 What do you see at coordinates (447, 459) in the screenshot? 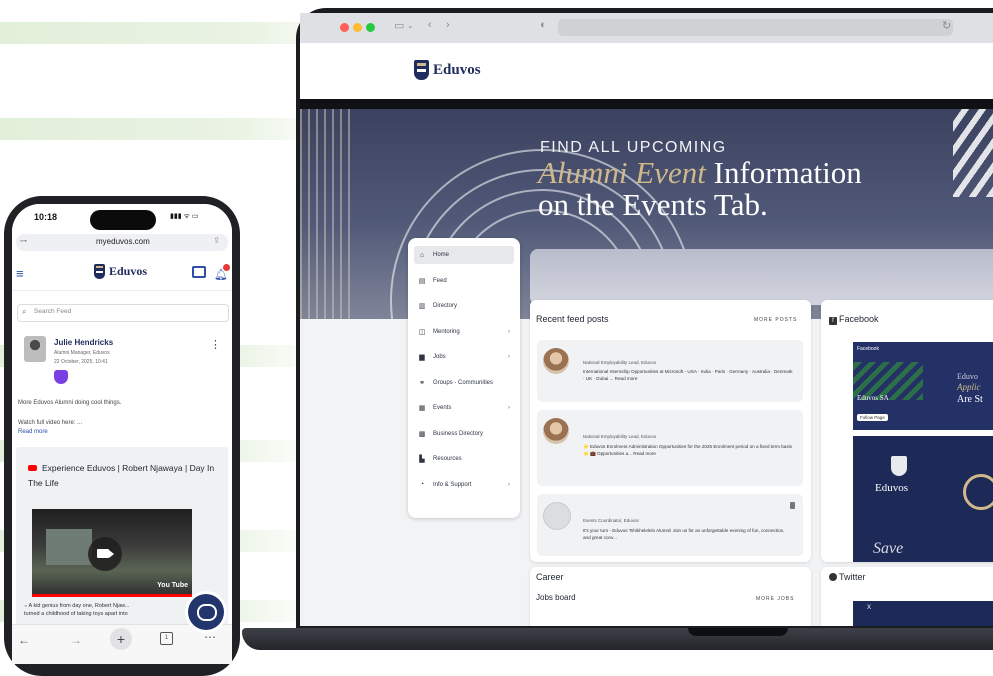
I see `nav-item-label: Resources` at bounding box center [447, 459].